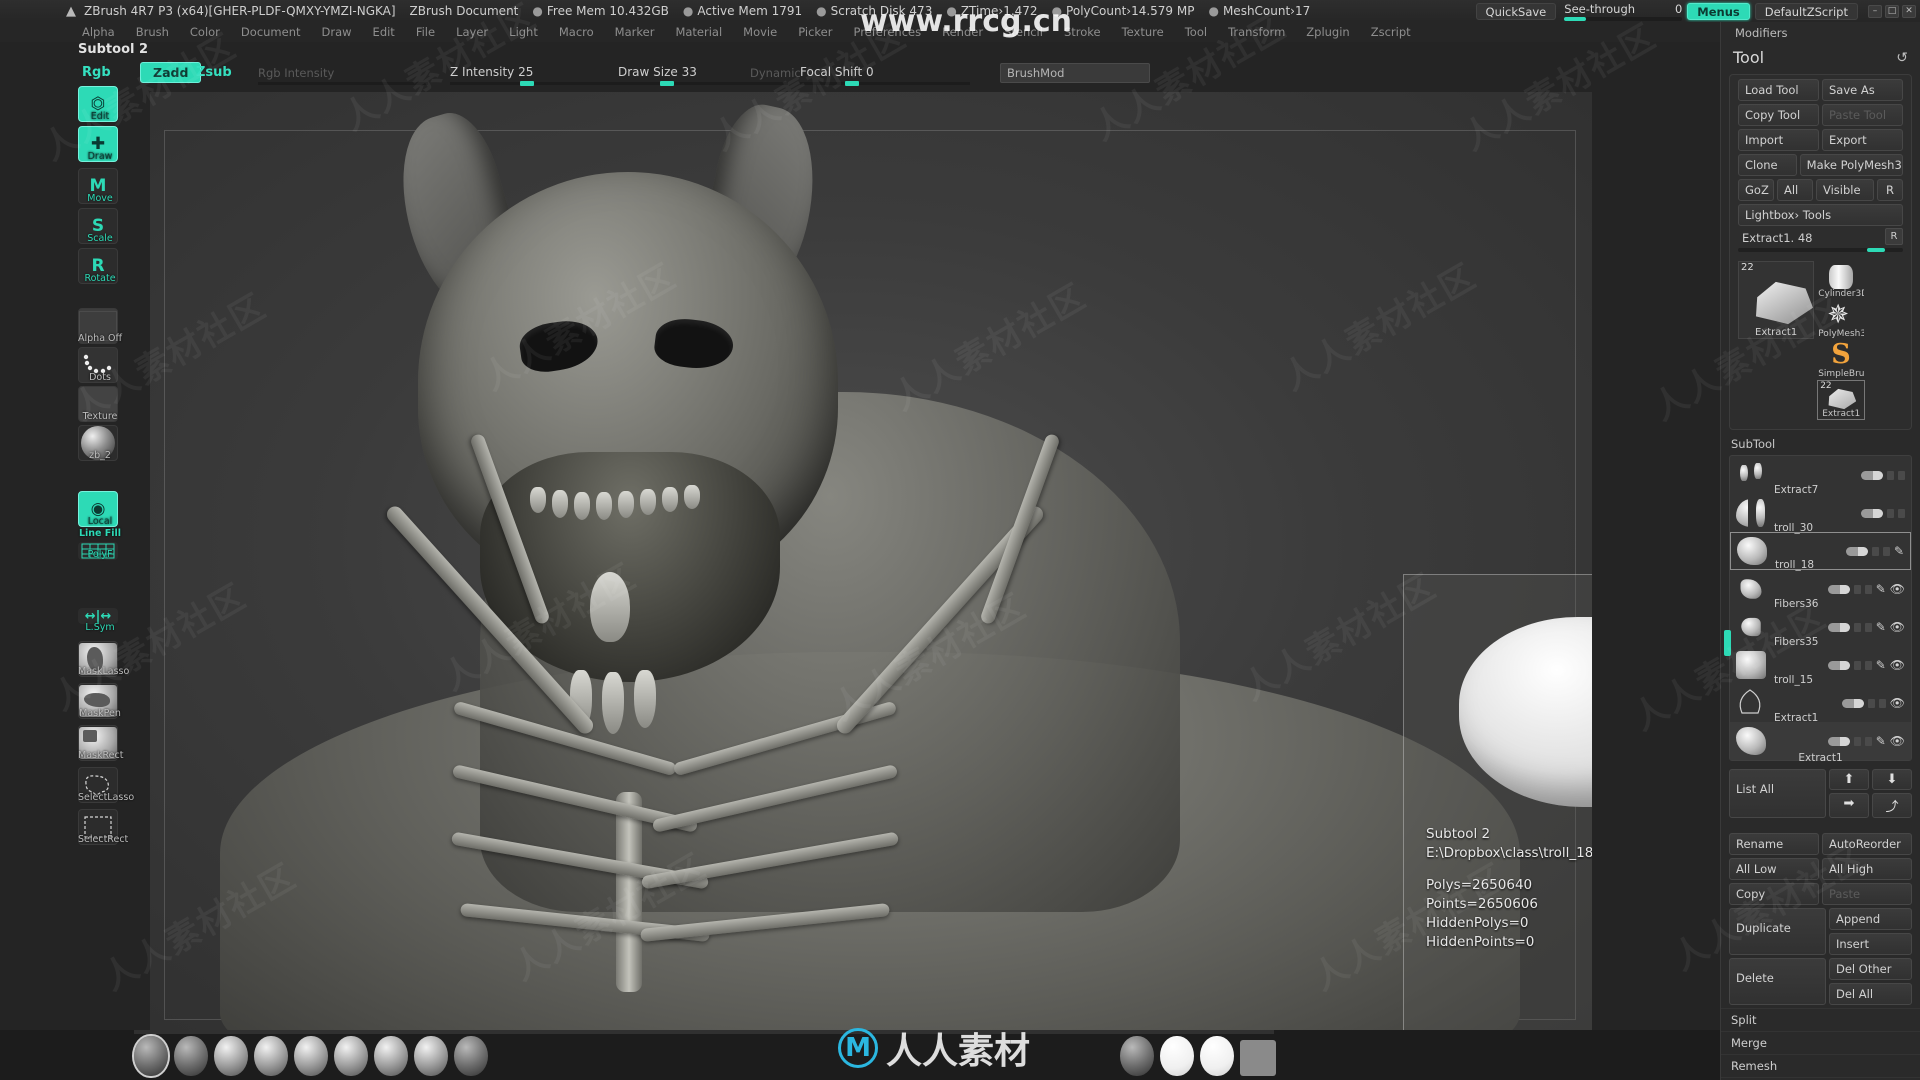  Describe the element at coordinates (1767, 165) in the screenshot. I see `clone-button: Clone` at that location.